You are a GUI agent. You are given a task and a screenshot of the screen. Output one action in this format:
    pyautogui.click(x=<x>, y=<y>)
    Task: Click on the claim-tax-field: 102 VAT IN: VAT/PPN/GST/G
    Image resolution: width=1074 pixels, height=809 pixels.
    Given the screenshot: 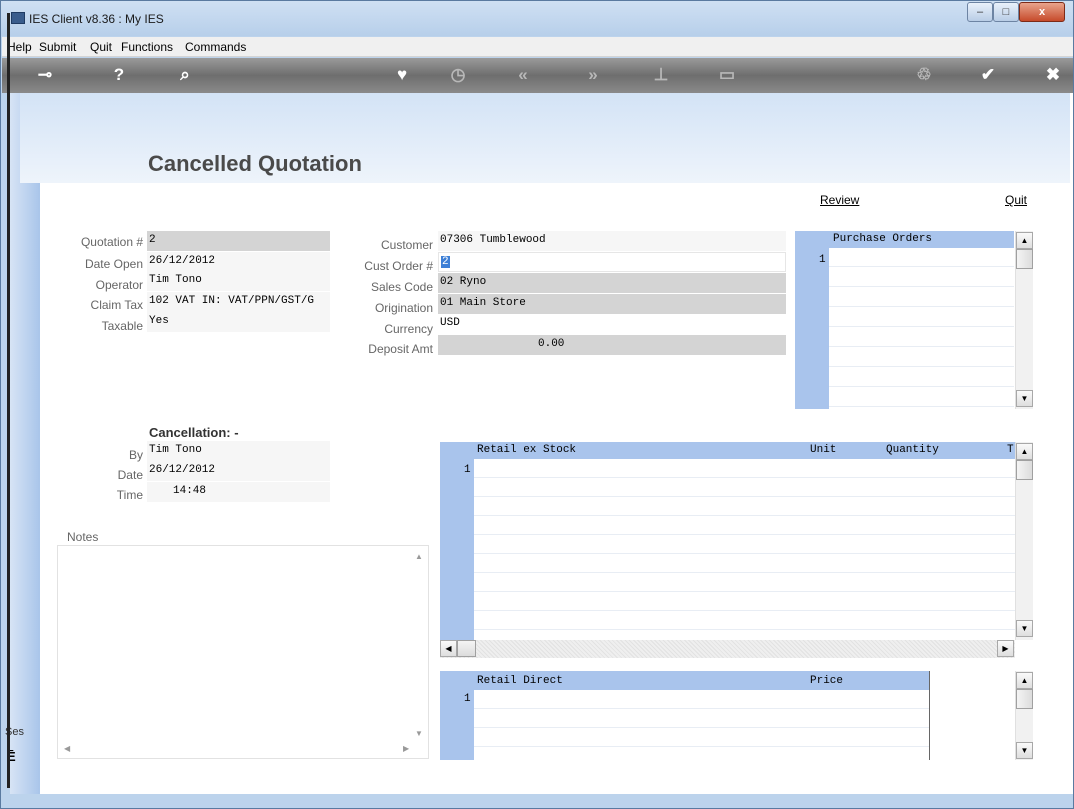 What is the action you would take?
    pyautogui.click(x=238, y=302)
    